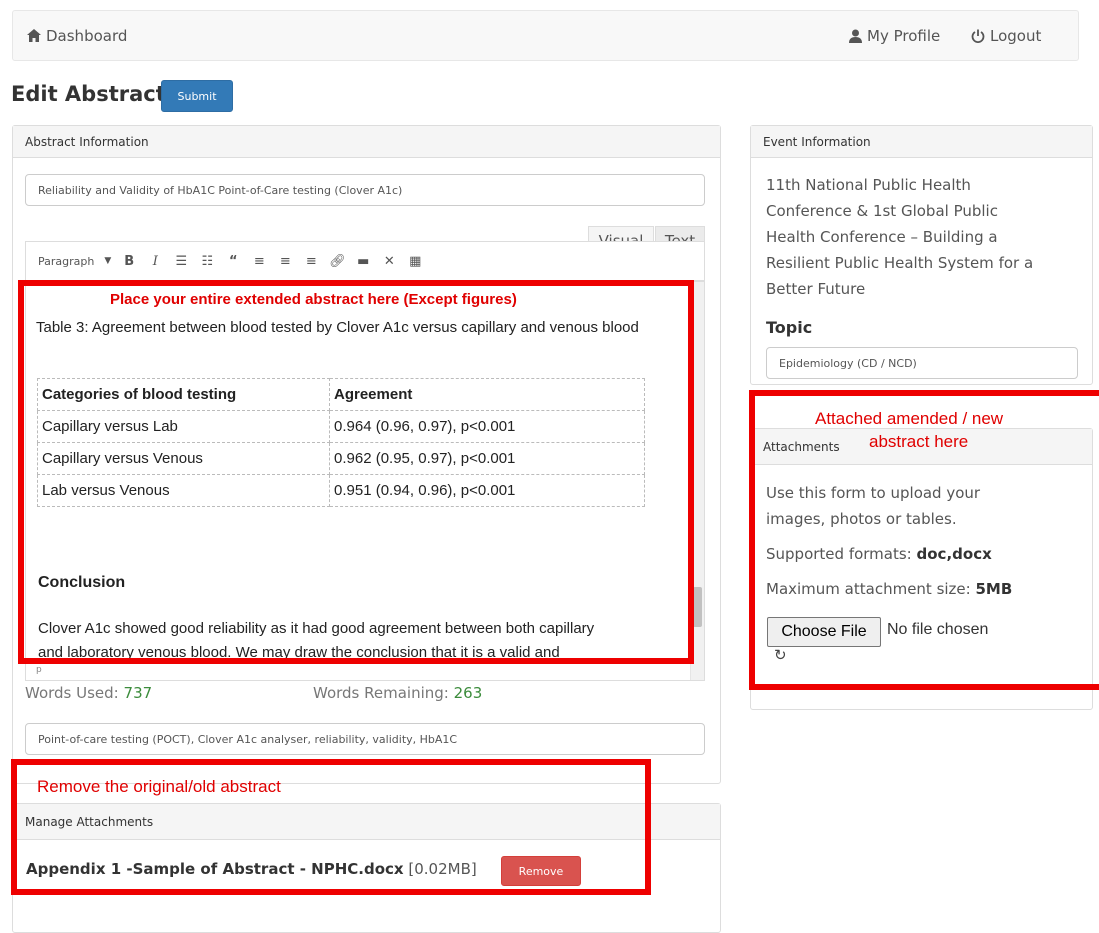 The height and width of the screenshot is (933, 1099). I want to click on event-information-heading: Event Information, so click(921, 142).